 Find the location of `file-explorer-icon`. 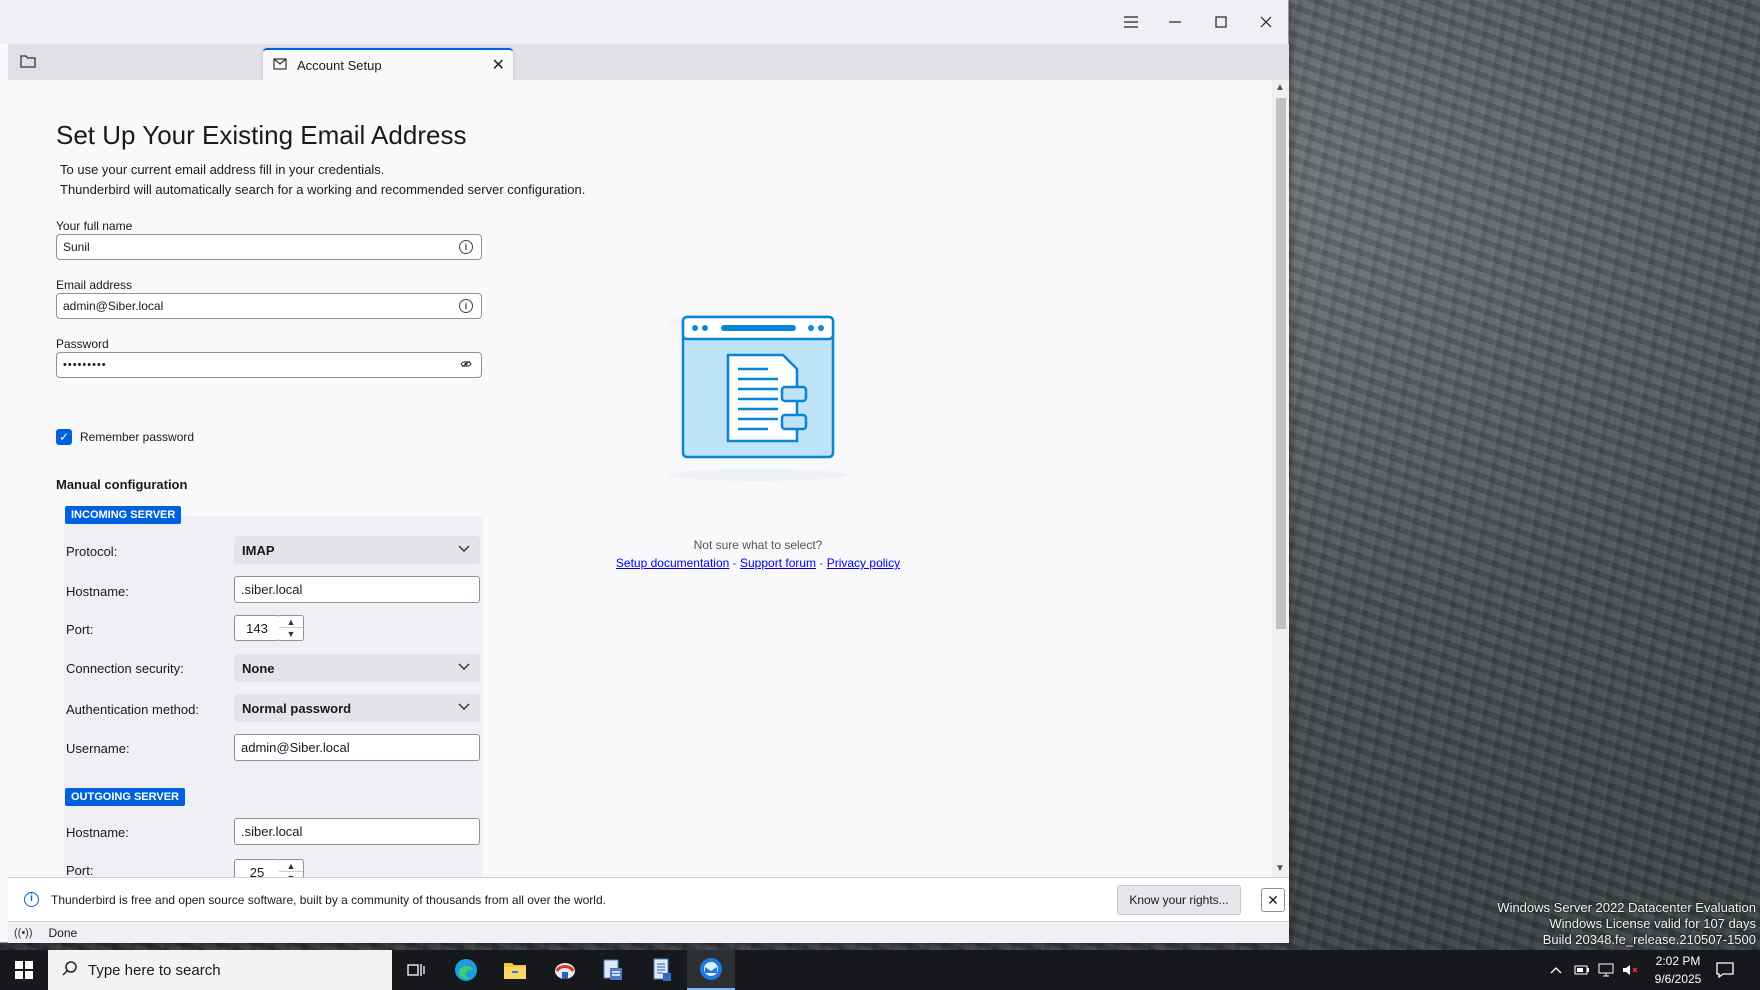

file-explorer-icon is located at coordinates (515, 970).